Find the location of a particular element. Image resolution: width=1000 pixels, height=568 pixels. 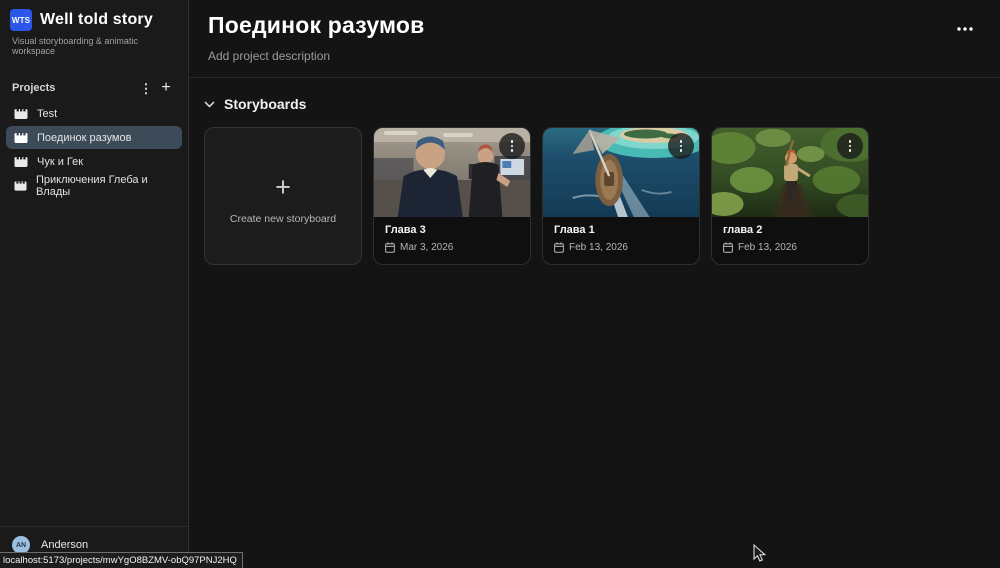

projects-menu-button: ⋮ is located at coordinates (146, 88).